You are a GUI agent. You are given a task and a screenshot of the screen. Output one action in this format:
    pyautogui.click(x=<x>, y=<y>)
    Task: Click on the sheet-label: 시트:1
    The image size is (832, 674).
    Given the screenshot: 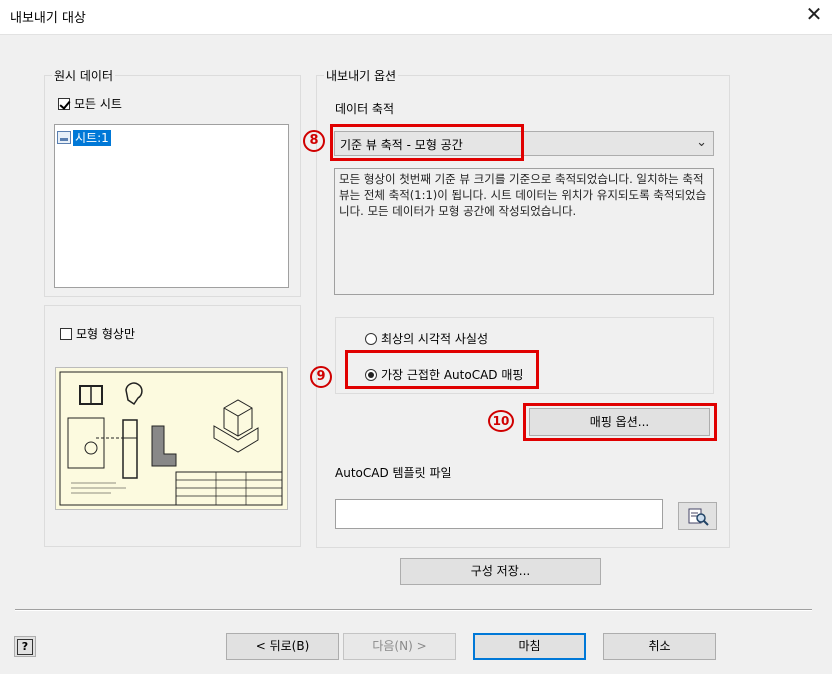 What is the action you would take?
    pyautogui.click(x=92, y=137)
    